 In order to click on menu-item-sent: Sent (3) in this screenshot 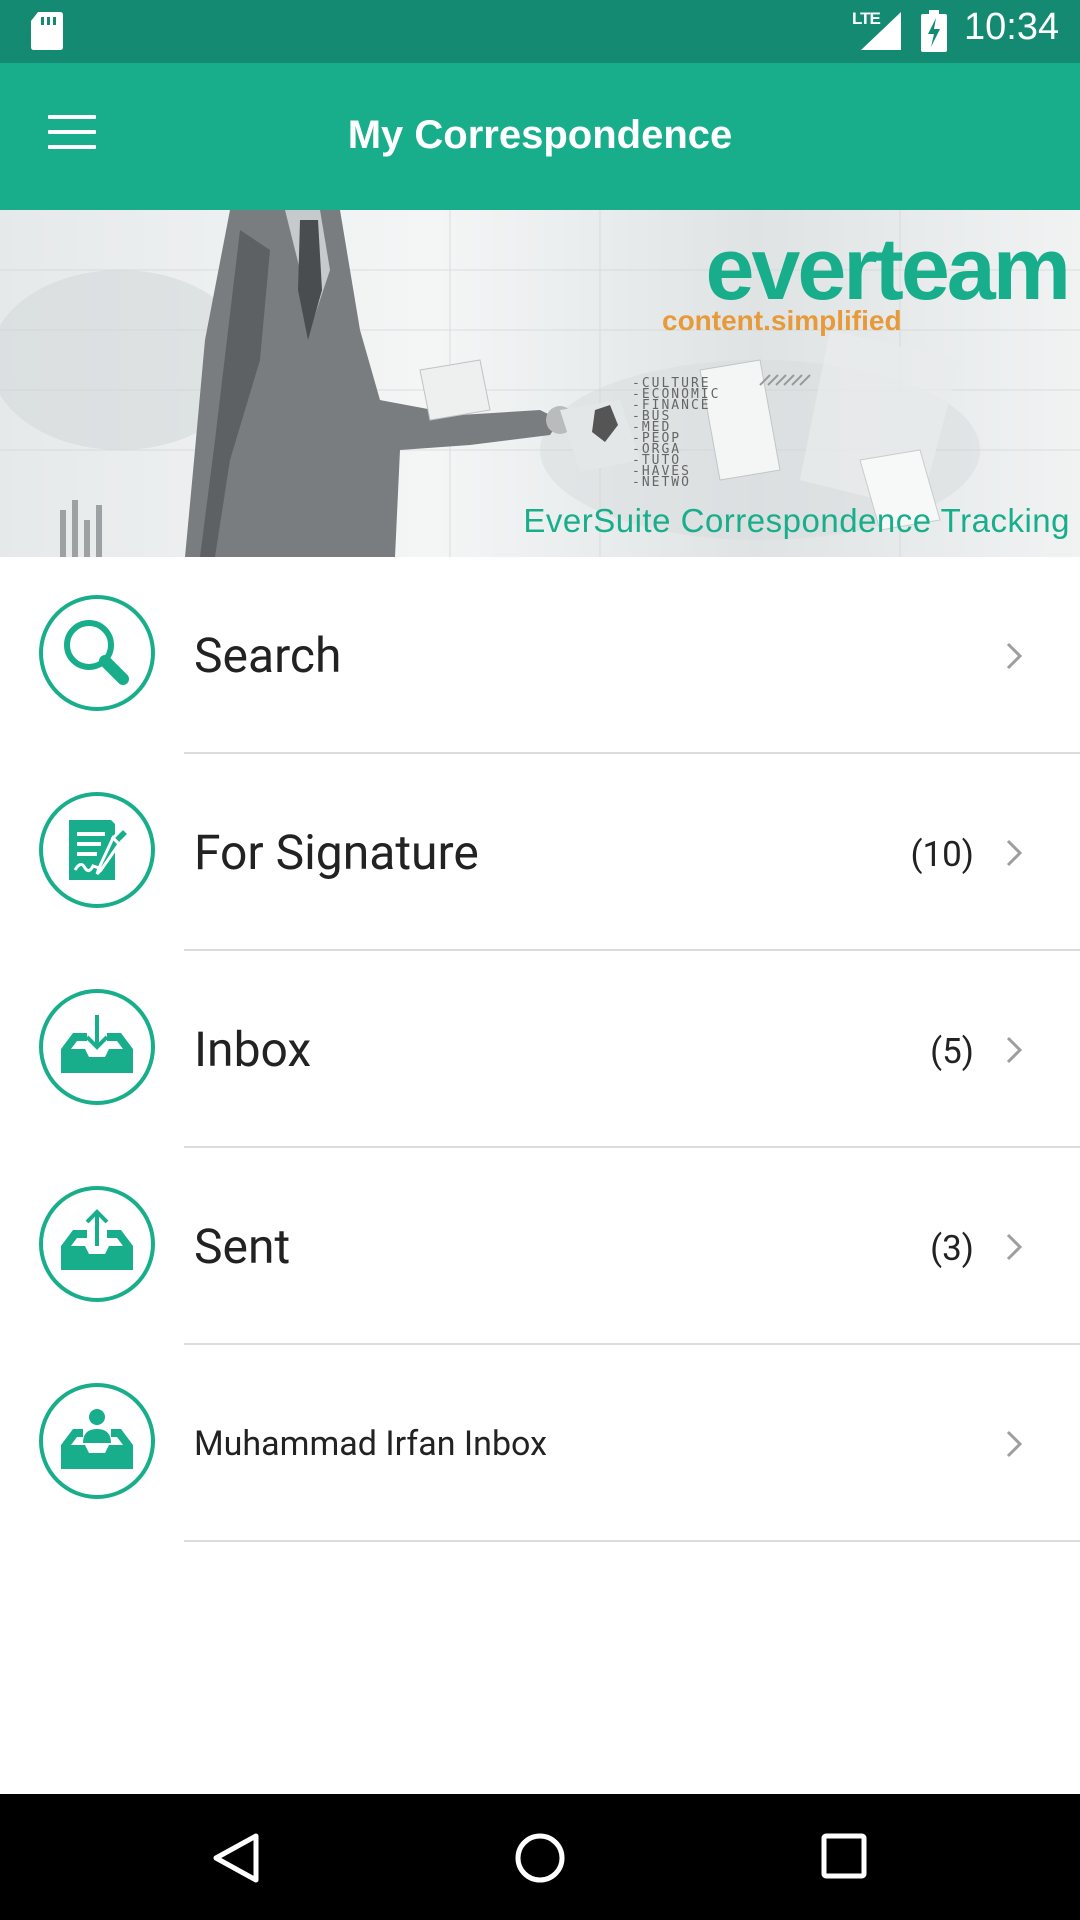, I will do `click(540, 1246)`.